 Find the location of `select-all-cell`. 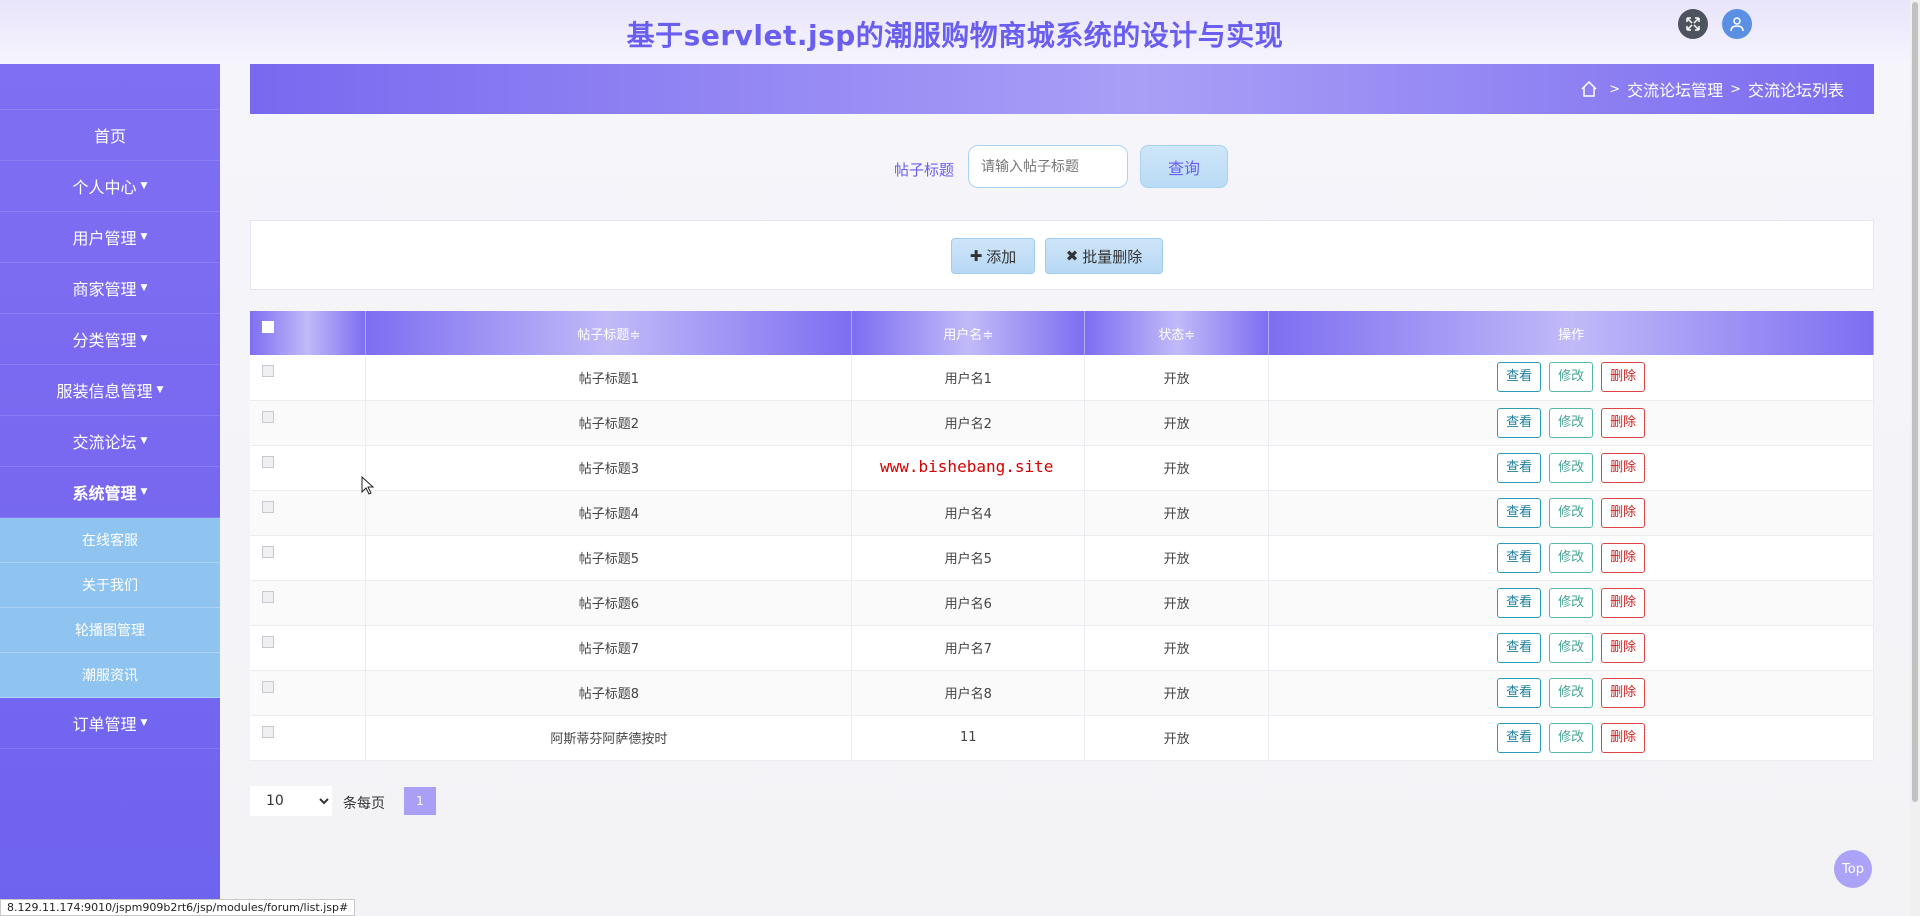

select-all-cell is located at coordinates (308, 333).